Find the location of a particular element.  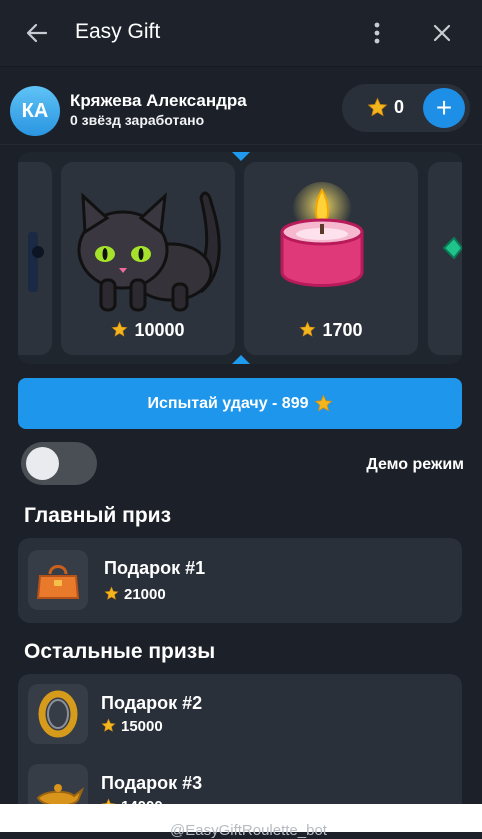

carousel-price: 10000 is located at coordinates (148, 330).